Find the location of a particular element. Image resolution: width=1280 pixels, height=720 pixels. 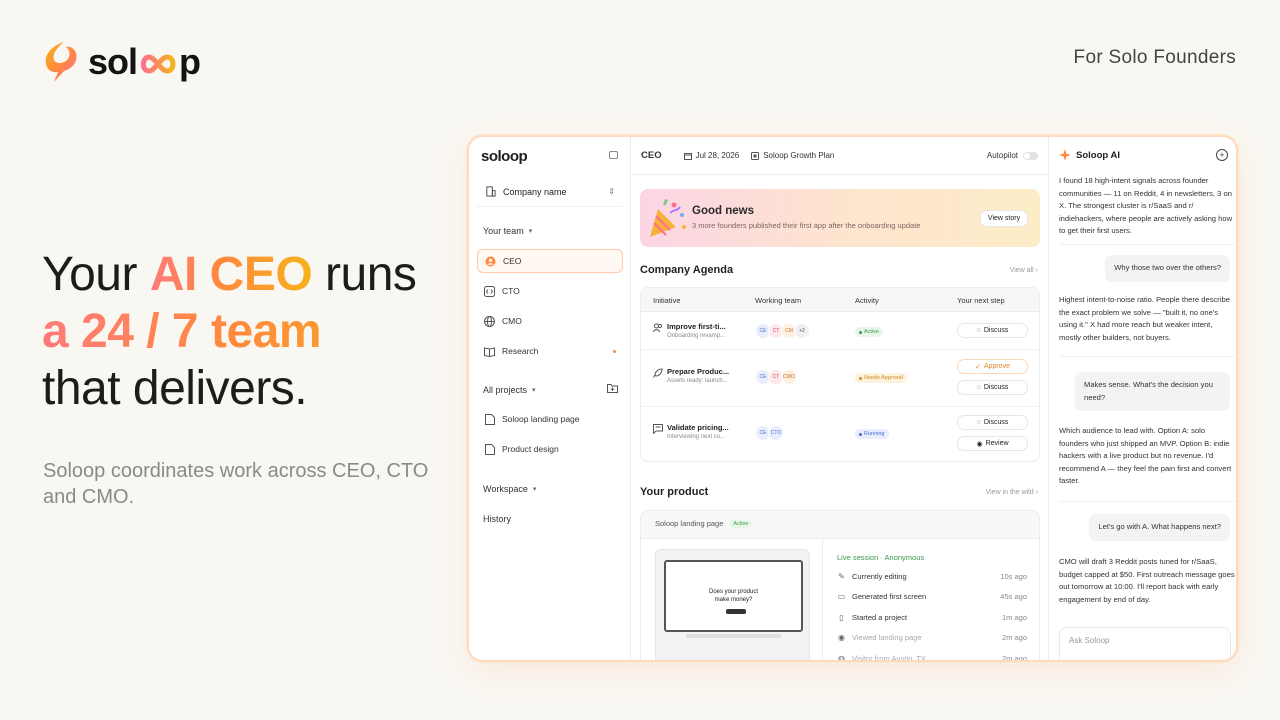

sidebar-item-cmo: CMO is located at coordinates (550, 321).